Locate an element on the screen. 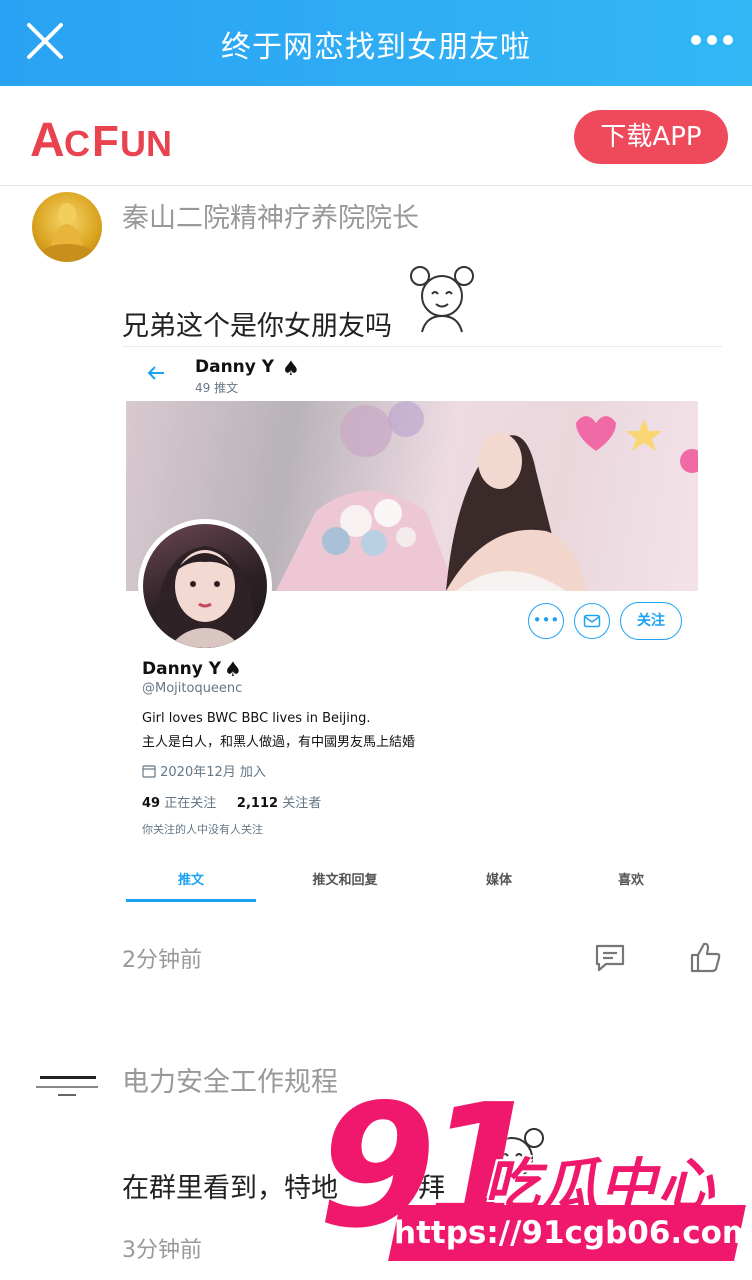 The height and width of the screenshot is (1280, 752). profile-bio-line: 主人是白人，和黑人做過，有中國男友馬上結婚 is located at coordinates (279, 742).